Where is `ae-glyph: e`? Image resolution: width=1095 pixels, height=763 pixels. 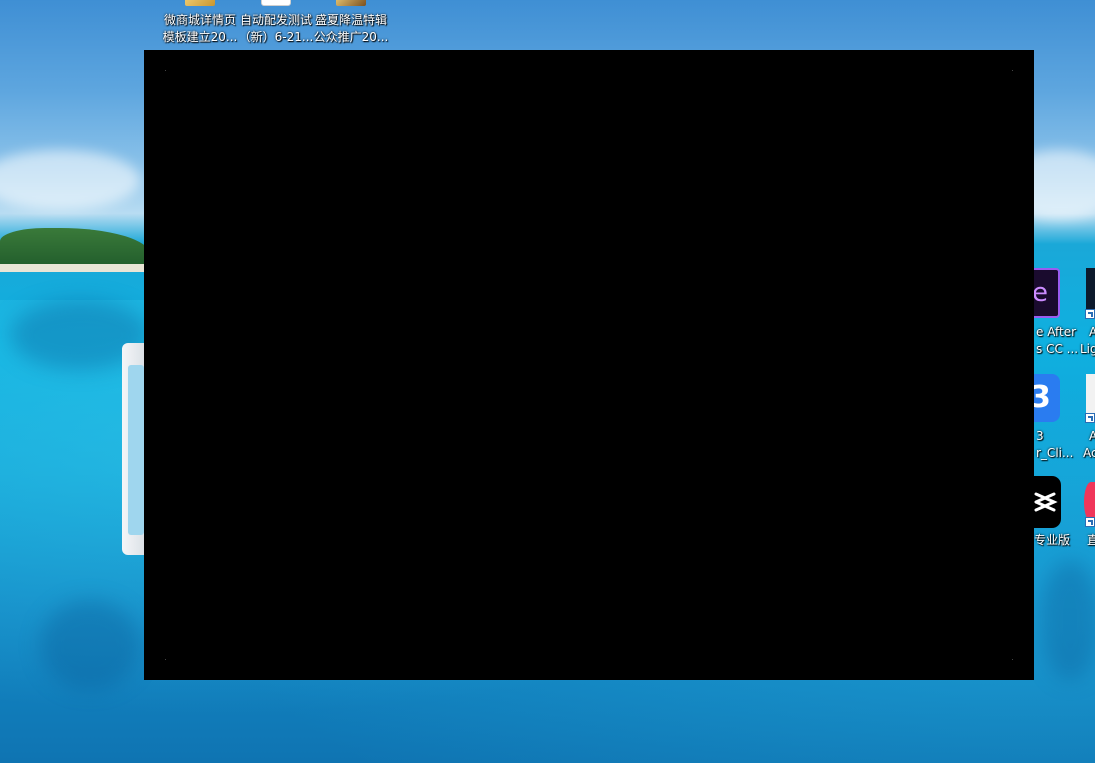 ae-glyph: e is located at coordinates (1040, 293).